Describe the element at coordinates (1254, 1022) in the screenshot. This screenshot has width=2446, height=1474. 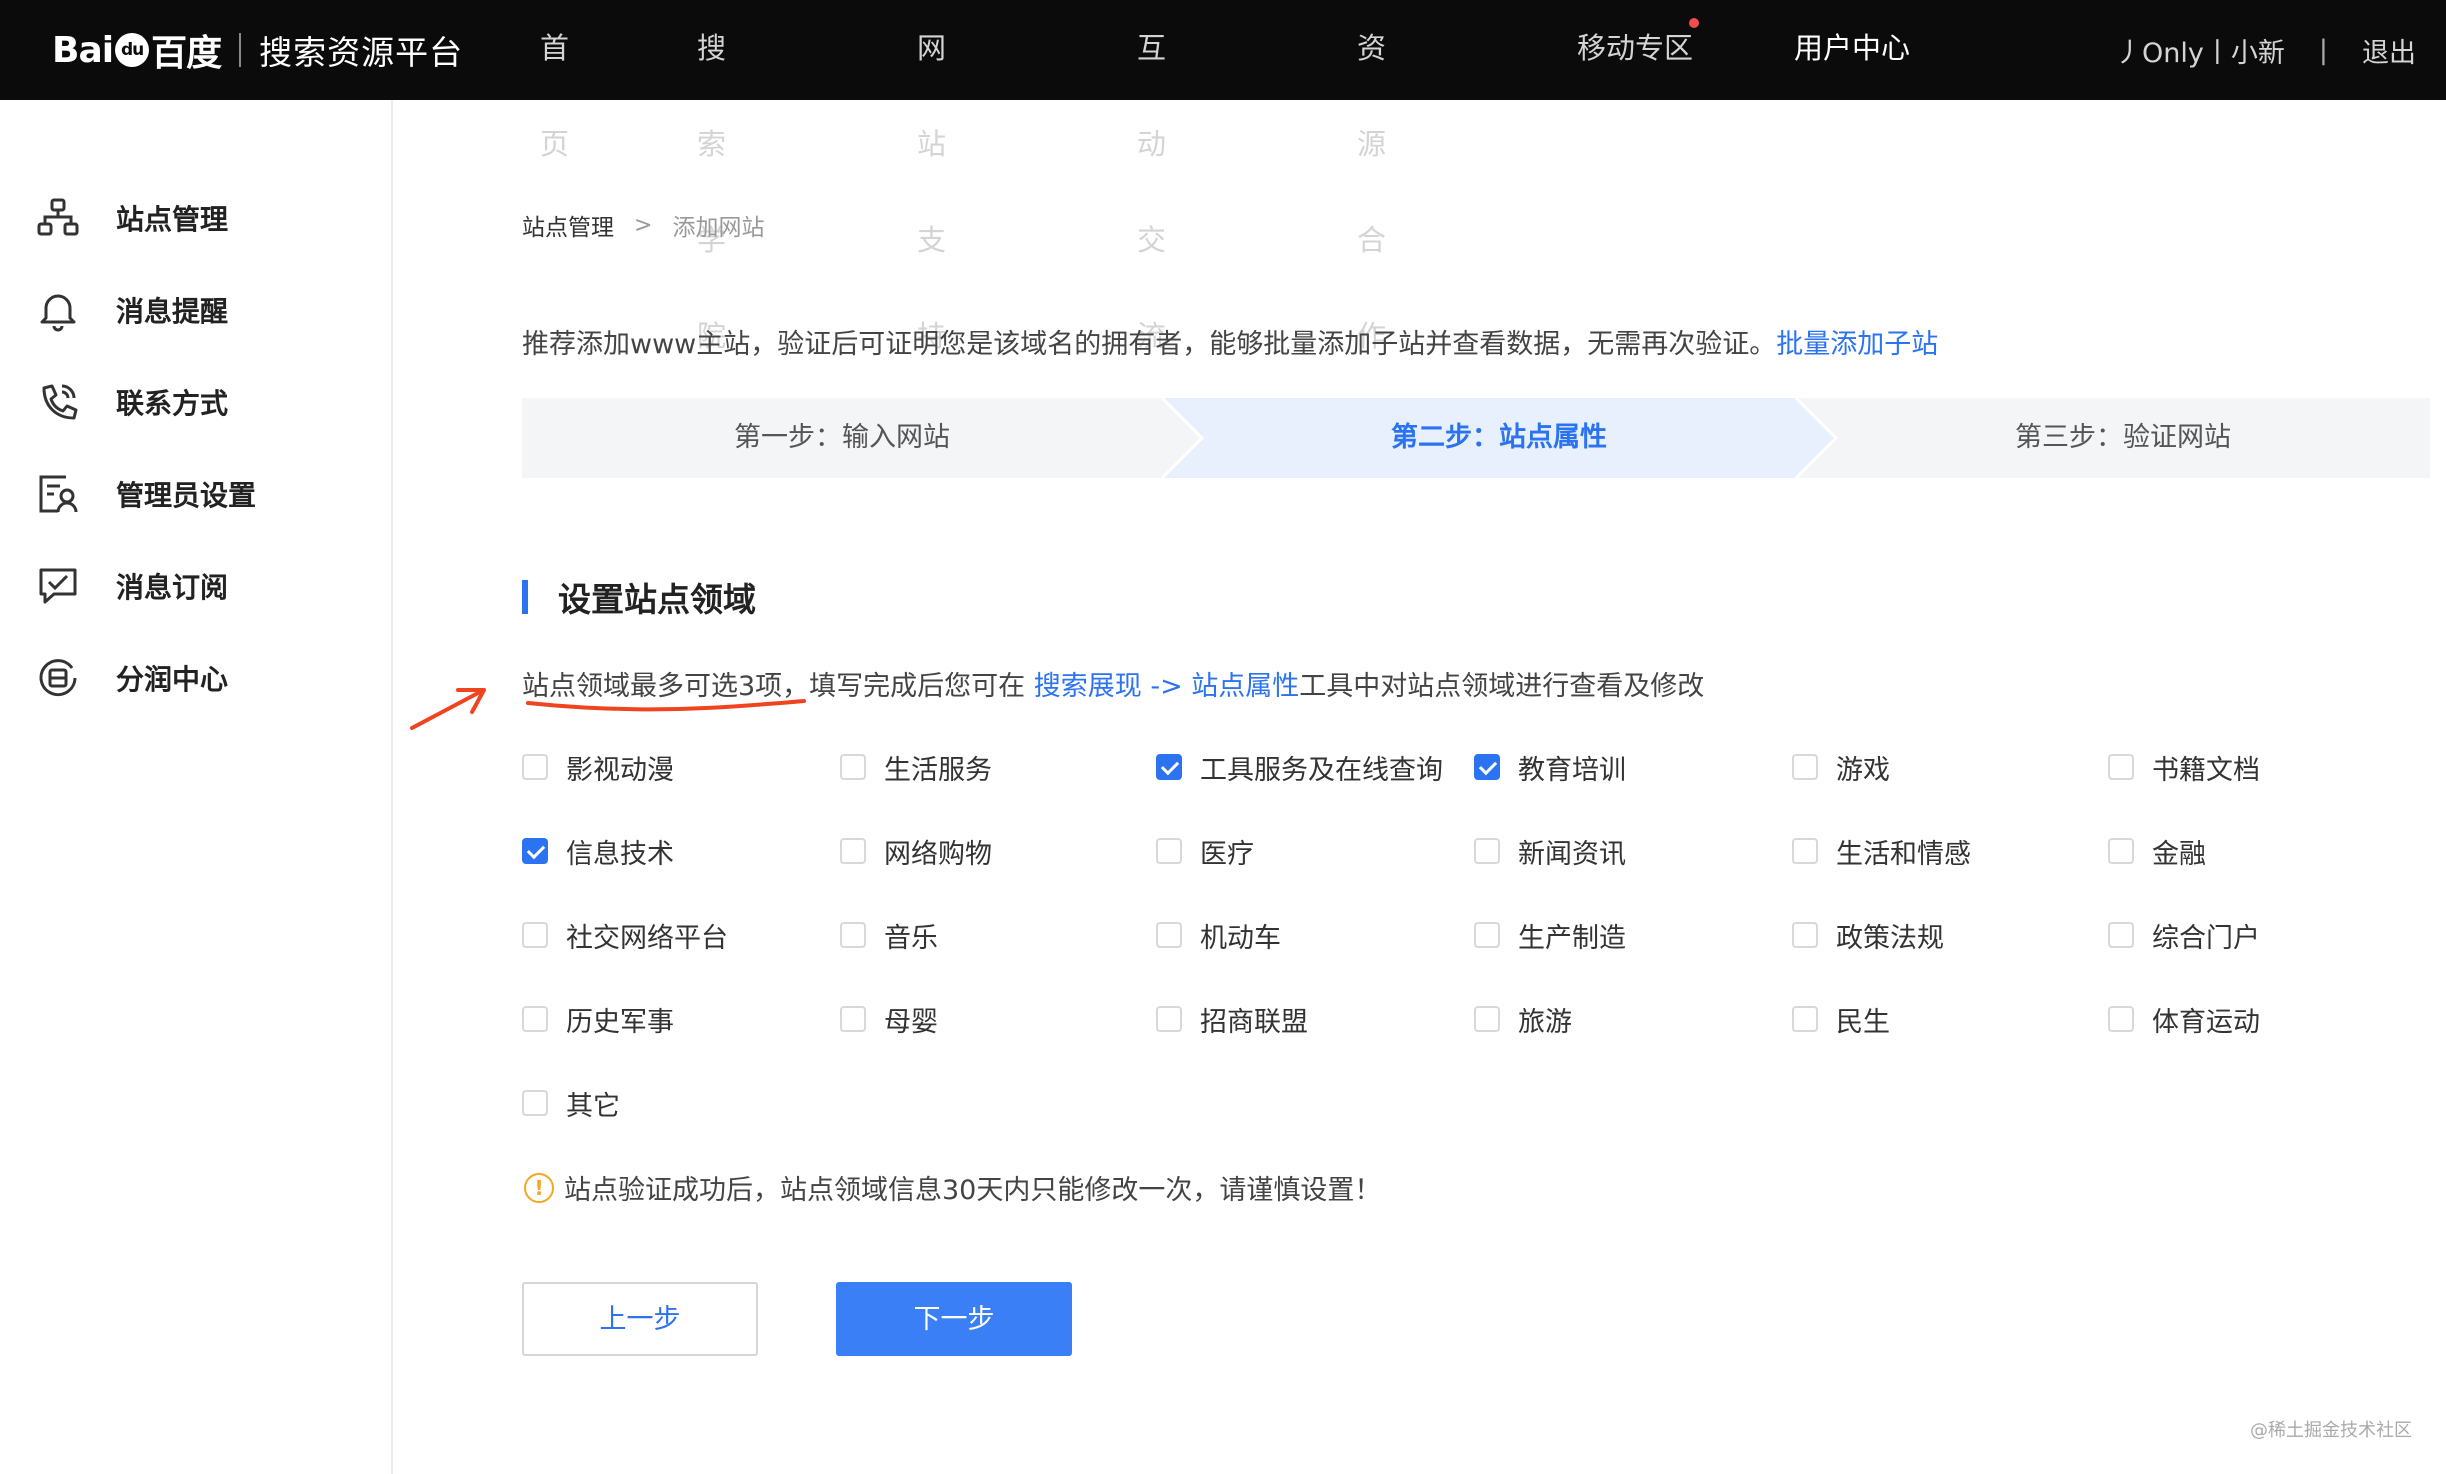
I see `category-label: 招商联盟` at that location.